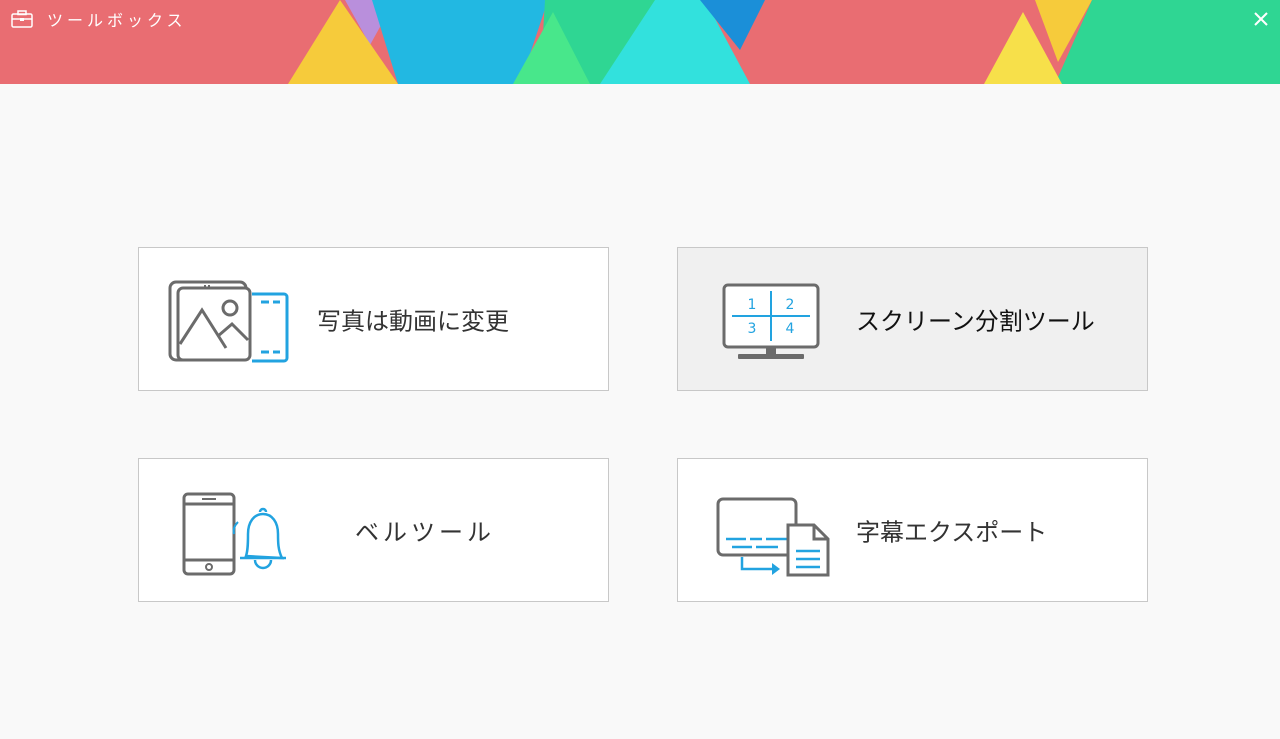 The height and width of the screenshot is (739, 1280). I want to click on title-bar: ツールボックス, so click(640, 42).